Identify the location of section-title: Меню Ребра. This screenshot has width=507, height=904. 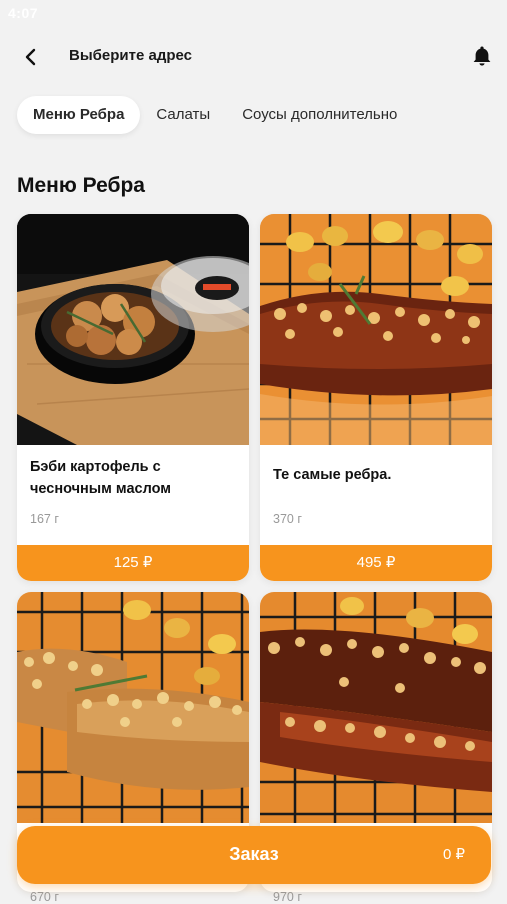
(81, 185).